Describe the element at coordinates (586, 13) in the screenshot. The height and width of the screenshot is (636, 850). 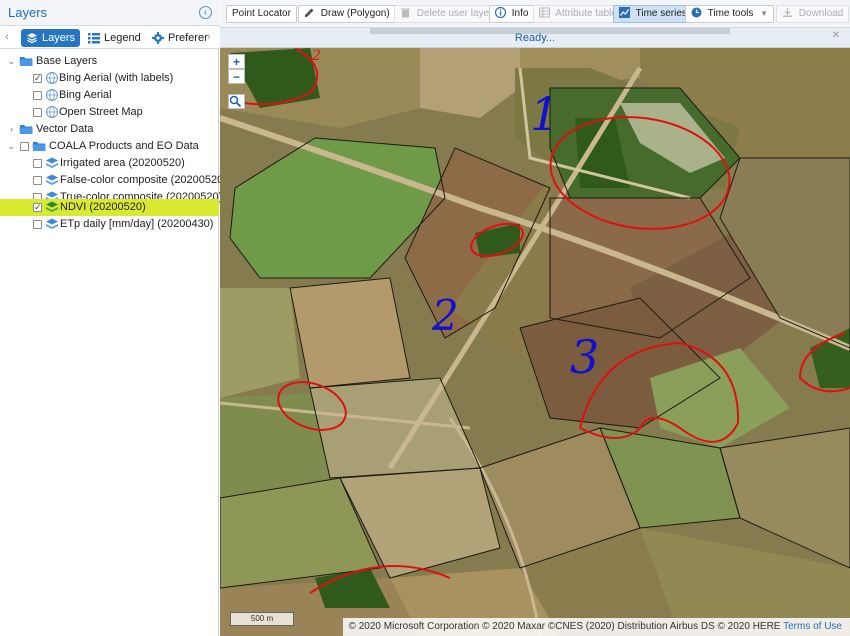
I see `button-label: Attribute table` at that location.